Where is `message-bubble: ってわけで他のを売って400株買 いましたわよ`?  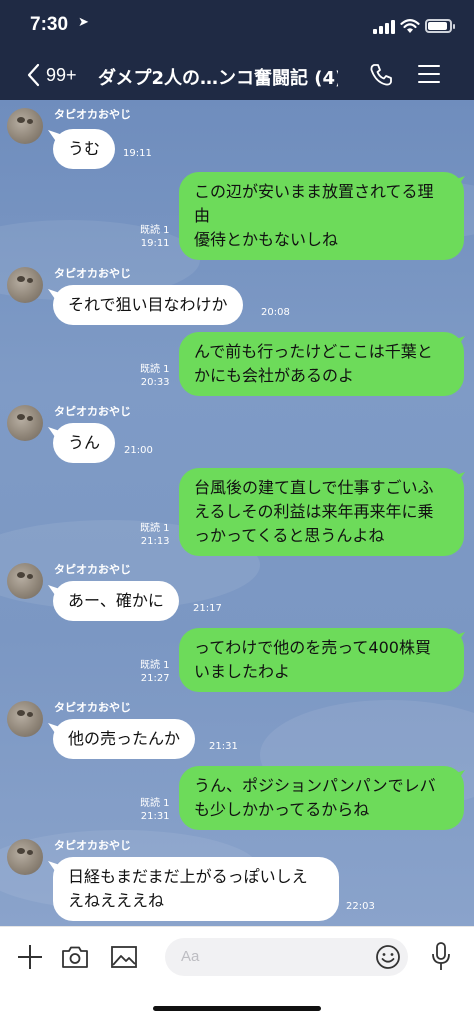 message-bubble: ってわけで他のを売って400株買 いましたわよ is located at coordinates (321, 660).